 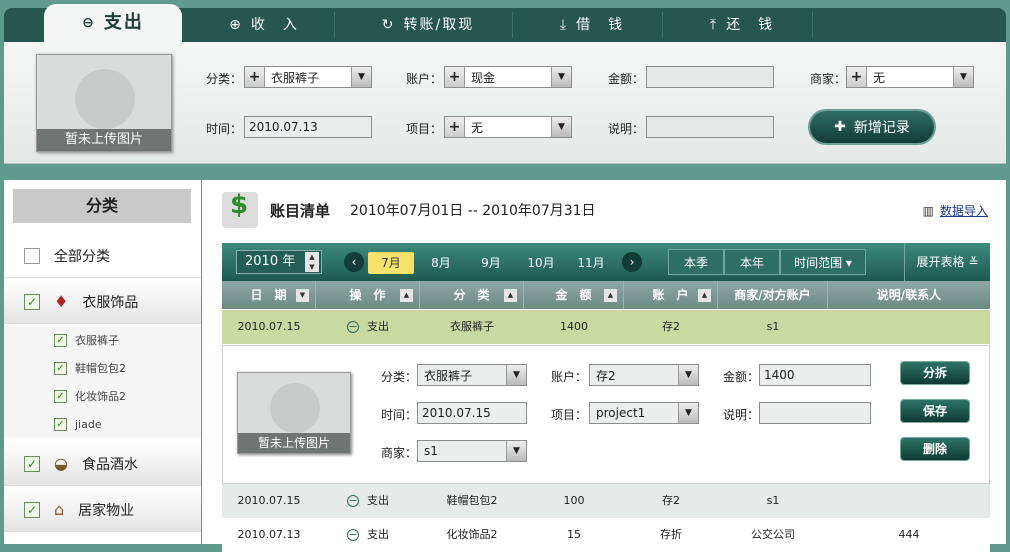 What do you see at coordinates (123, 22) in the screenshot?
I see `tab-expense-label: 支出` at bounding box center [123, 22].